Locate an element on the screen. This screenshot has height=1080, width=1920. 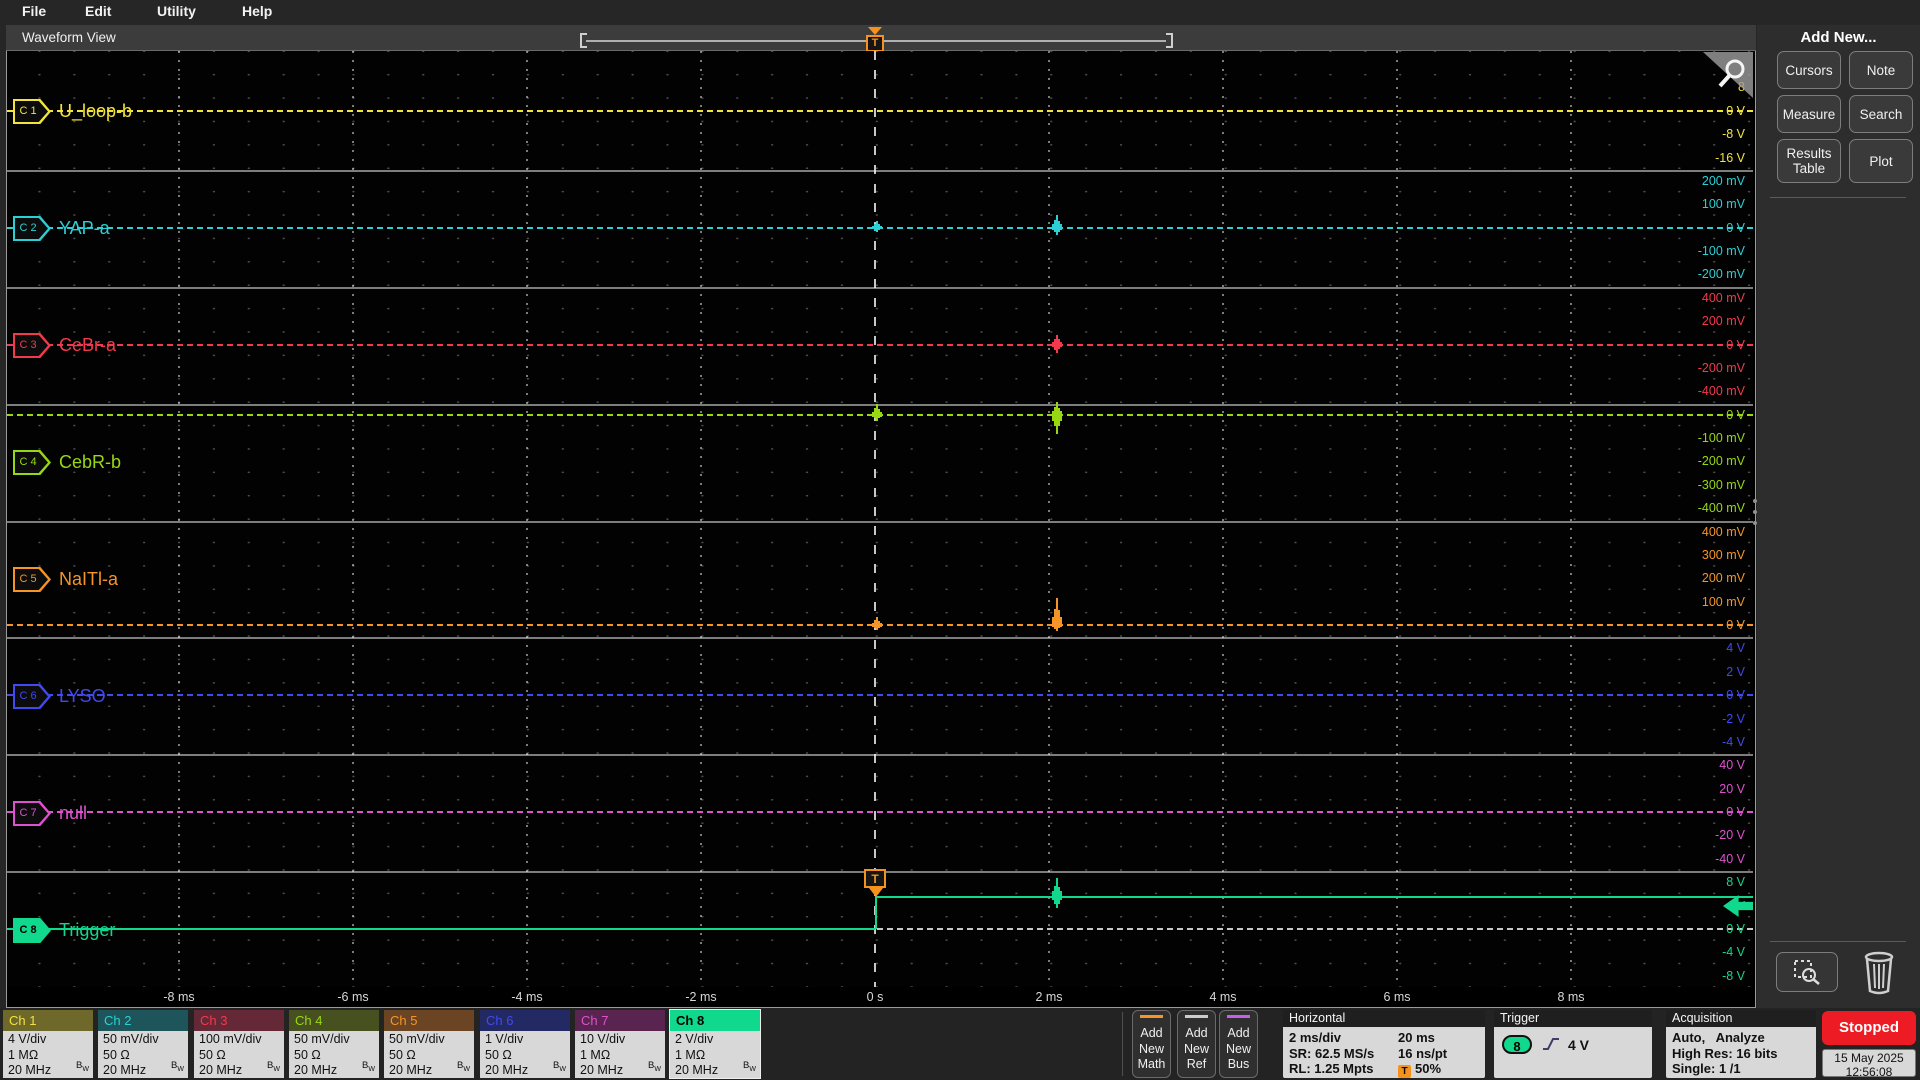
channel-badge: C 3 is located at coordinates (32, 345).